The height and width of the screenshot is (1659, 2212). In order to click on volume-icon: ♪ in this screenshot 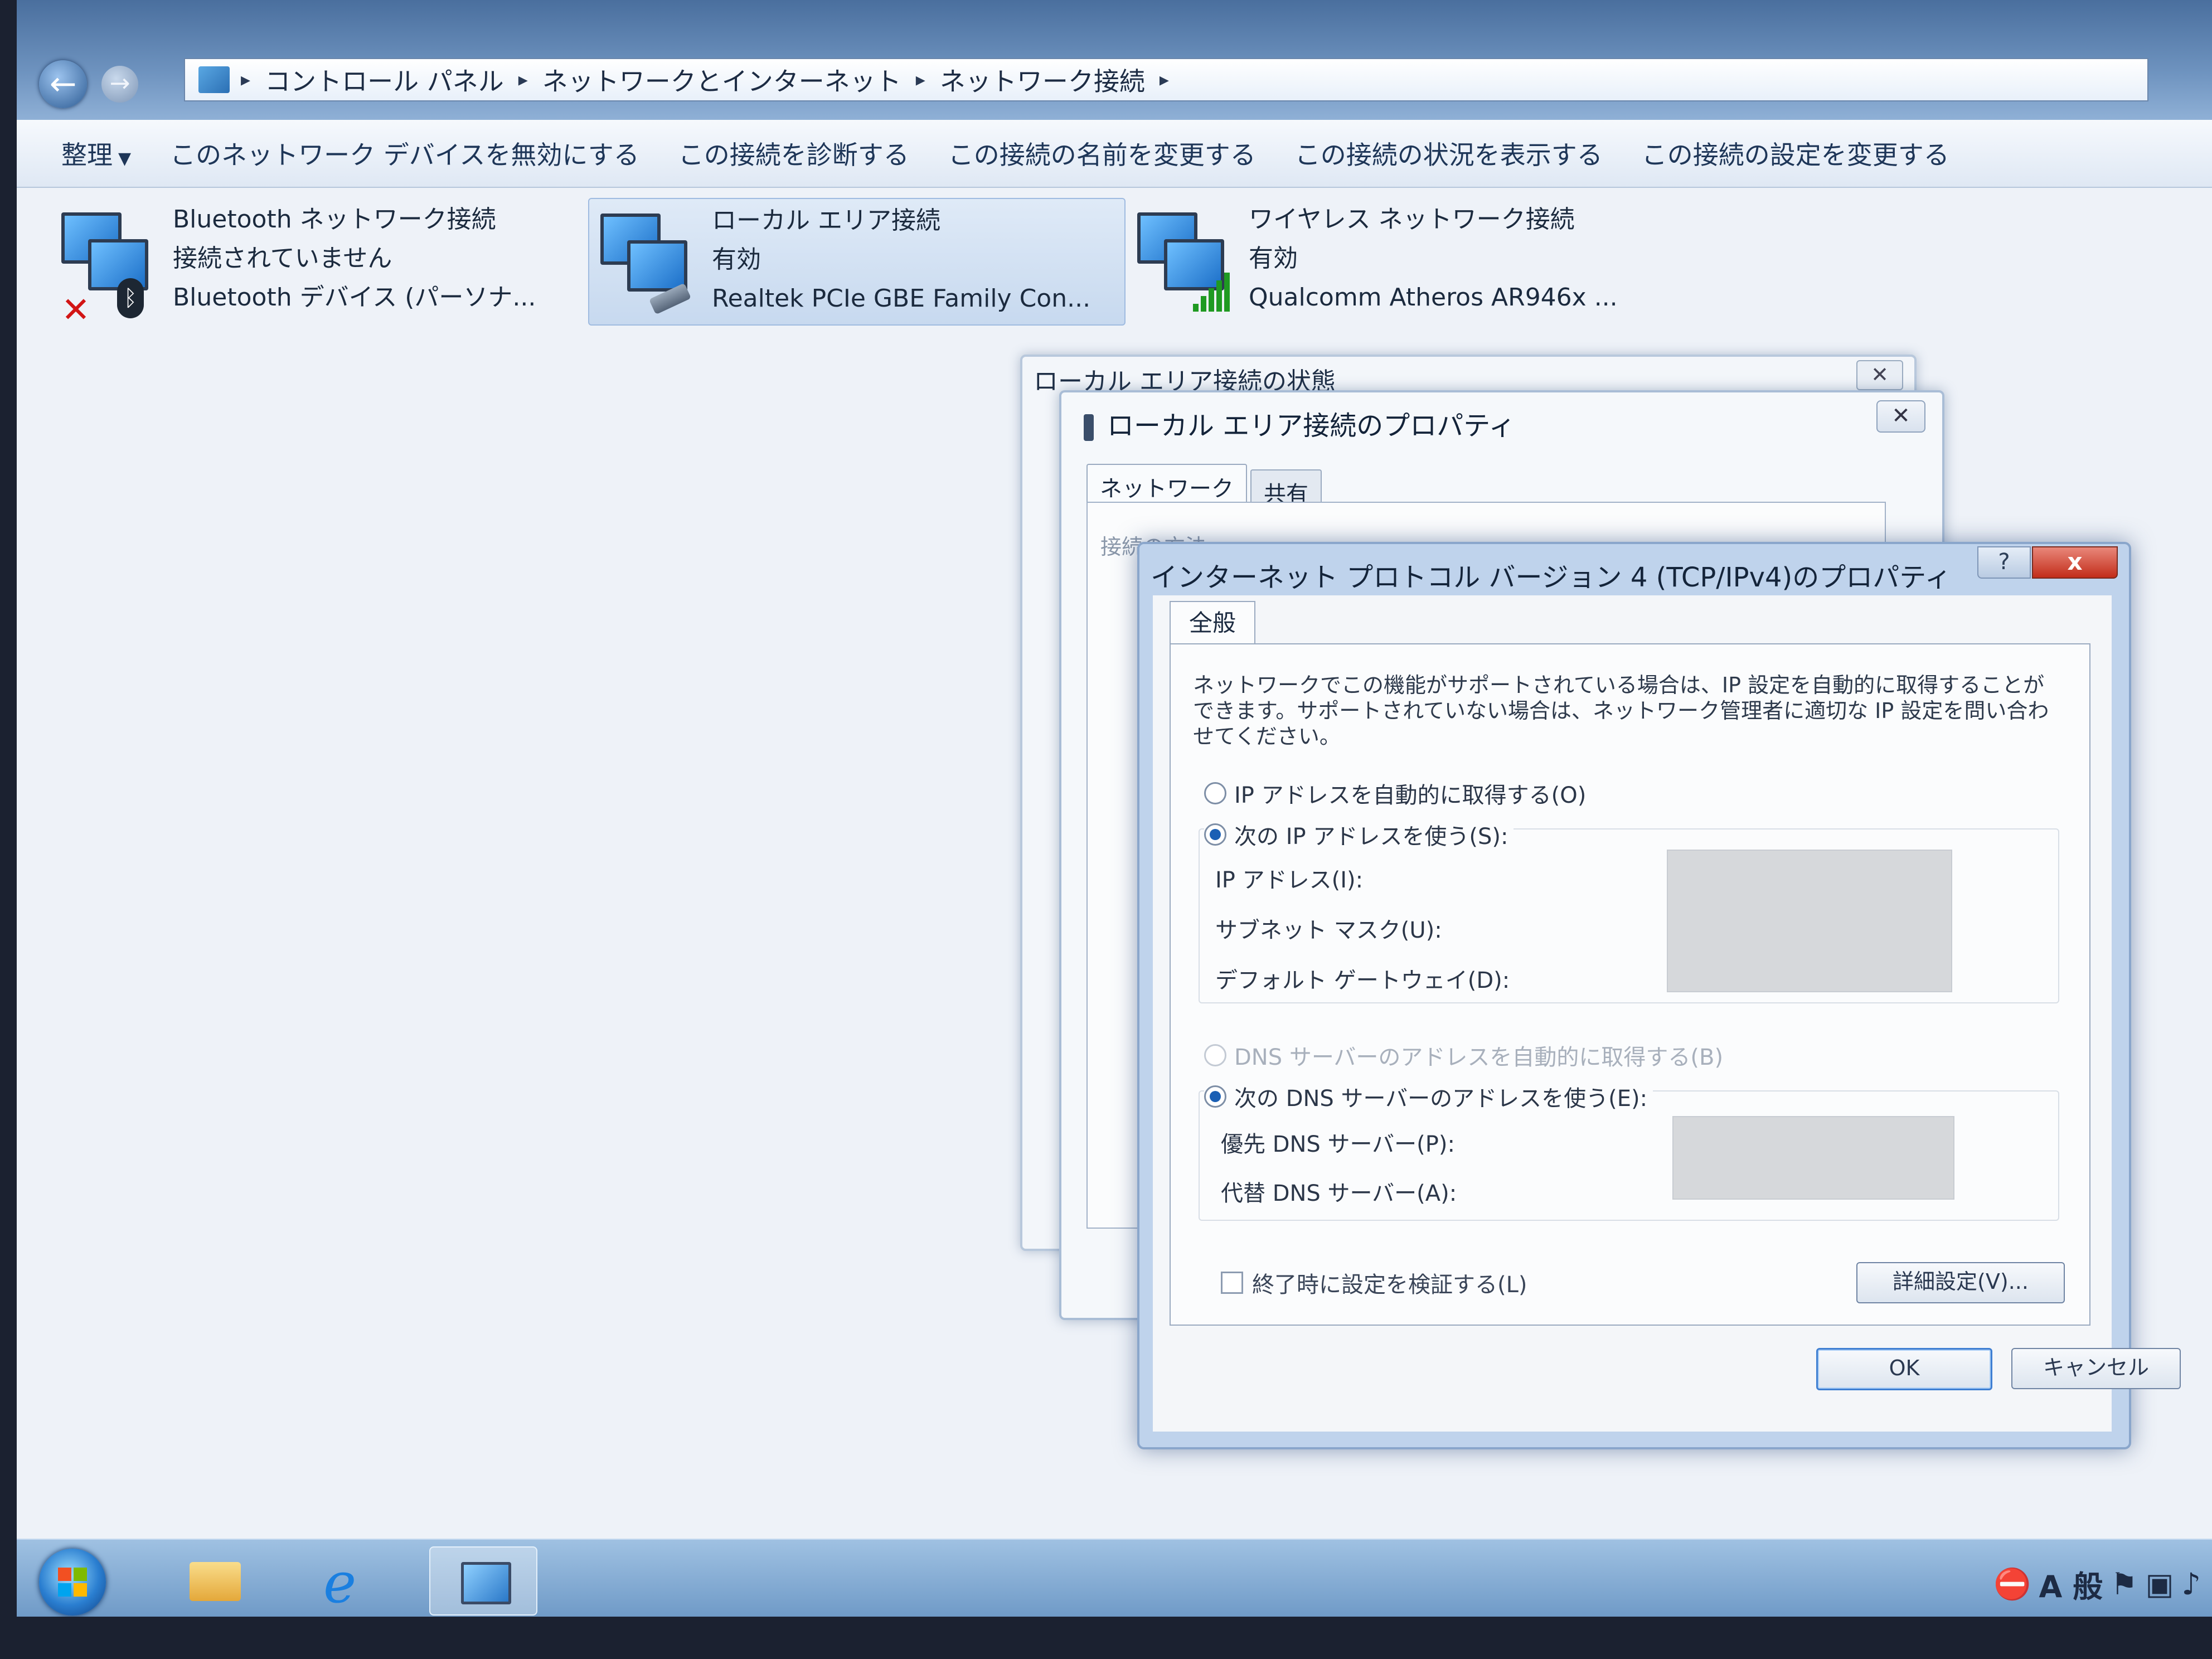, I will do `click(2191, 1584)`.